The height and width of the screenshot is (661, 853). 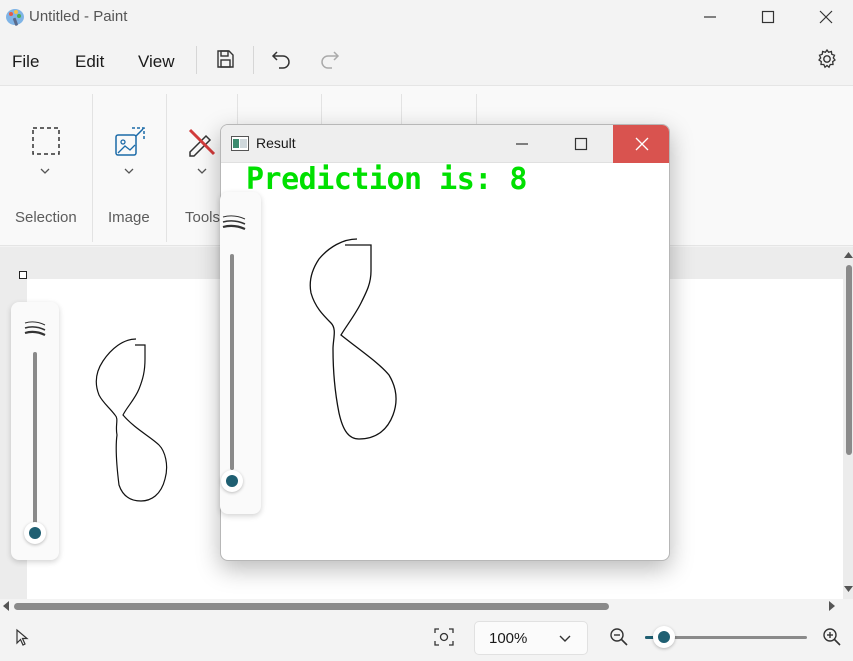 I want to click on zoom-level-value: 100%, so click(x=508, y=638).